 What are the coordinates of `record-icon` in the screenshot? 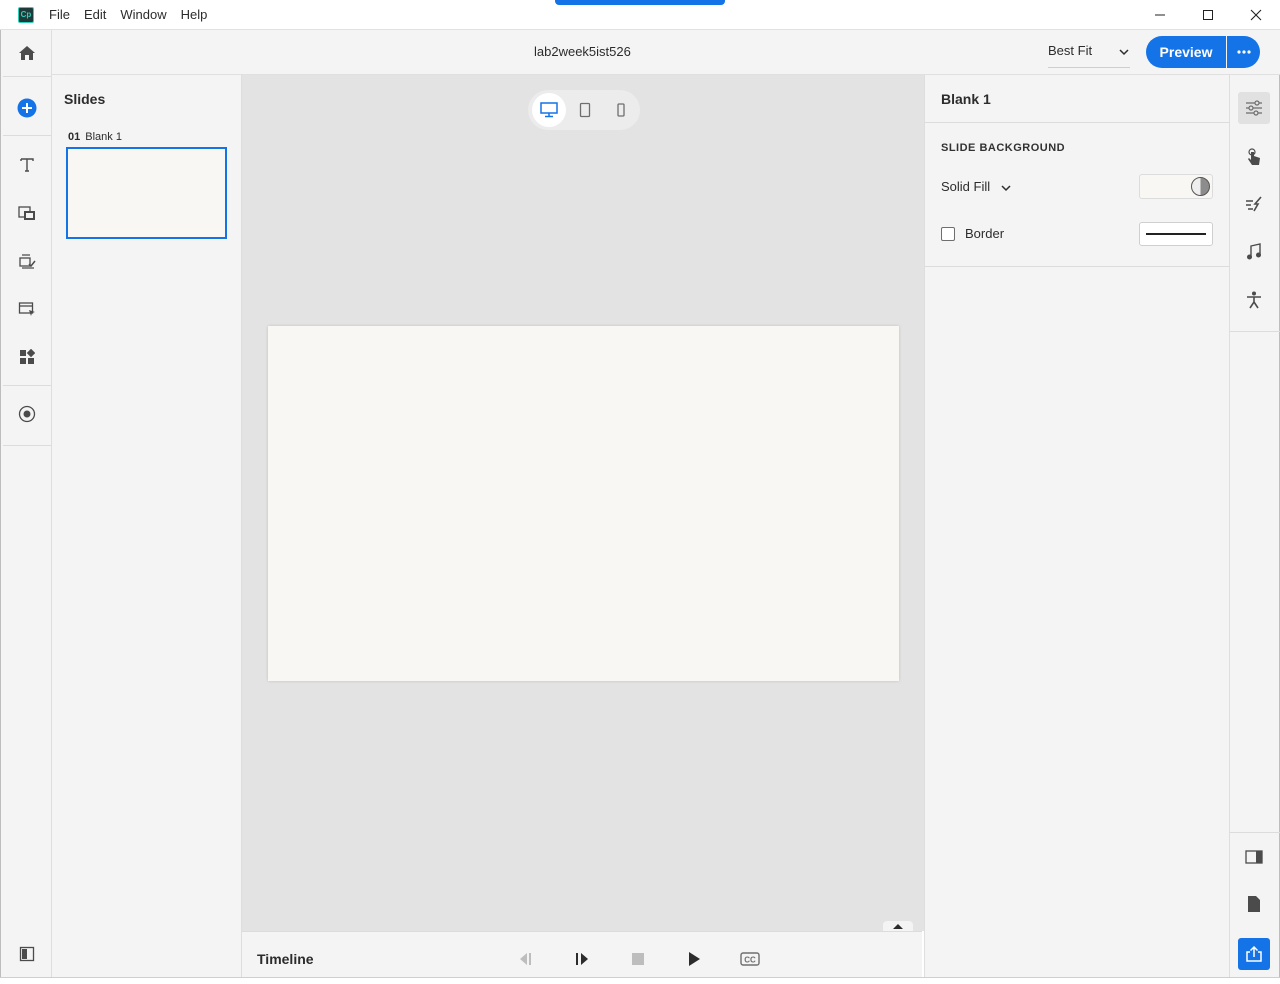 It's located at (27, 414).